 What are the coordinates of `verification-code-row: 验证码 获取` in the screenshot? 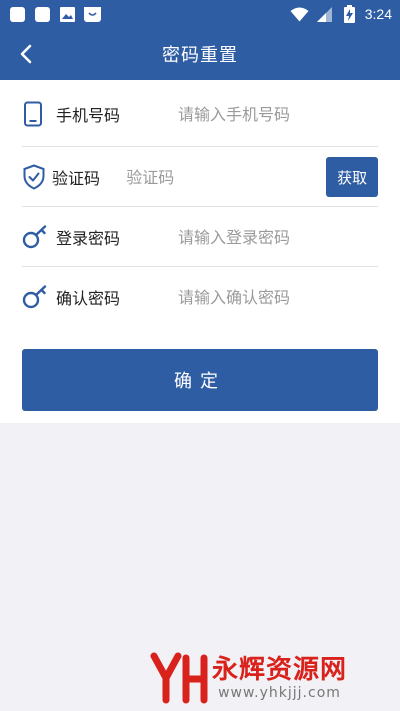 It's located at (200, 177).